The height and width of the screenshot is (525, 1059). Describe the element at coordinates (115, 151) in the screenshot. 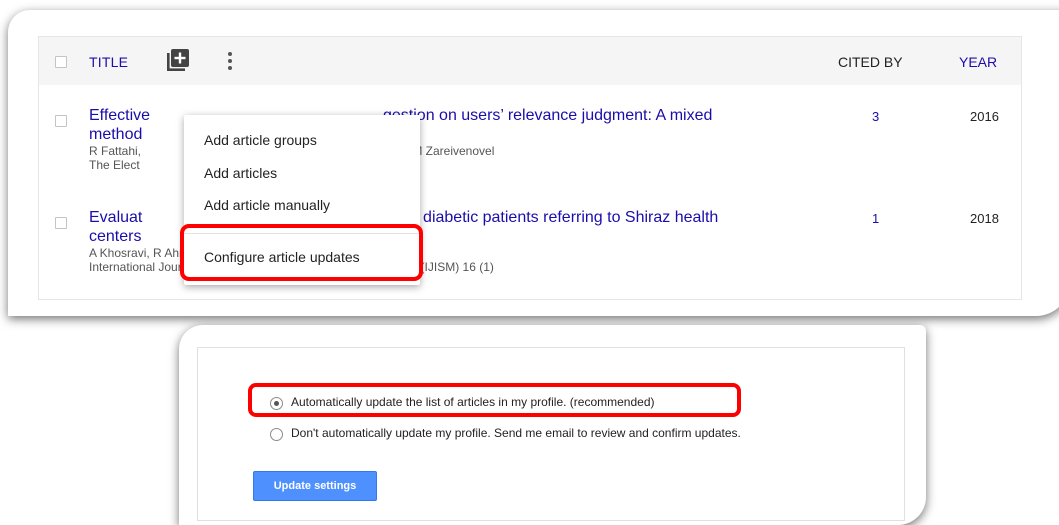

I see `article-authors: R Fattahi,` at that location.